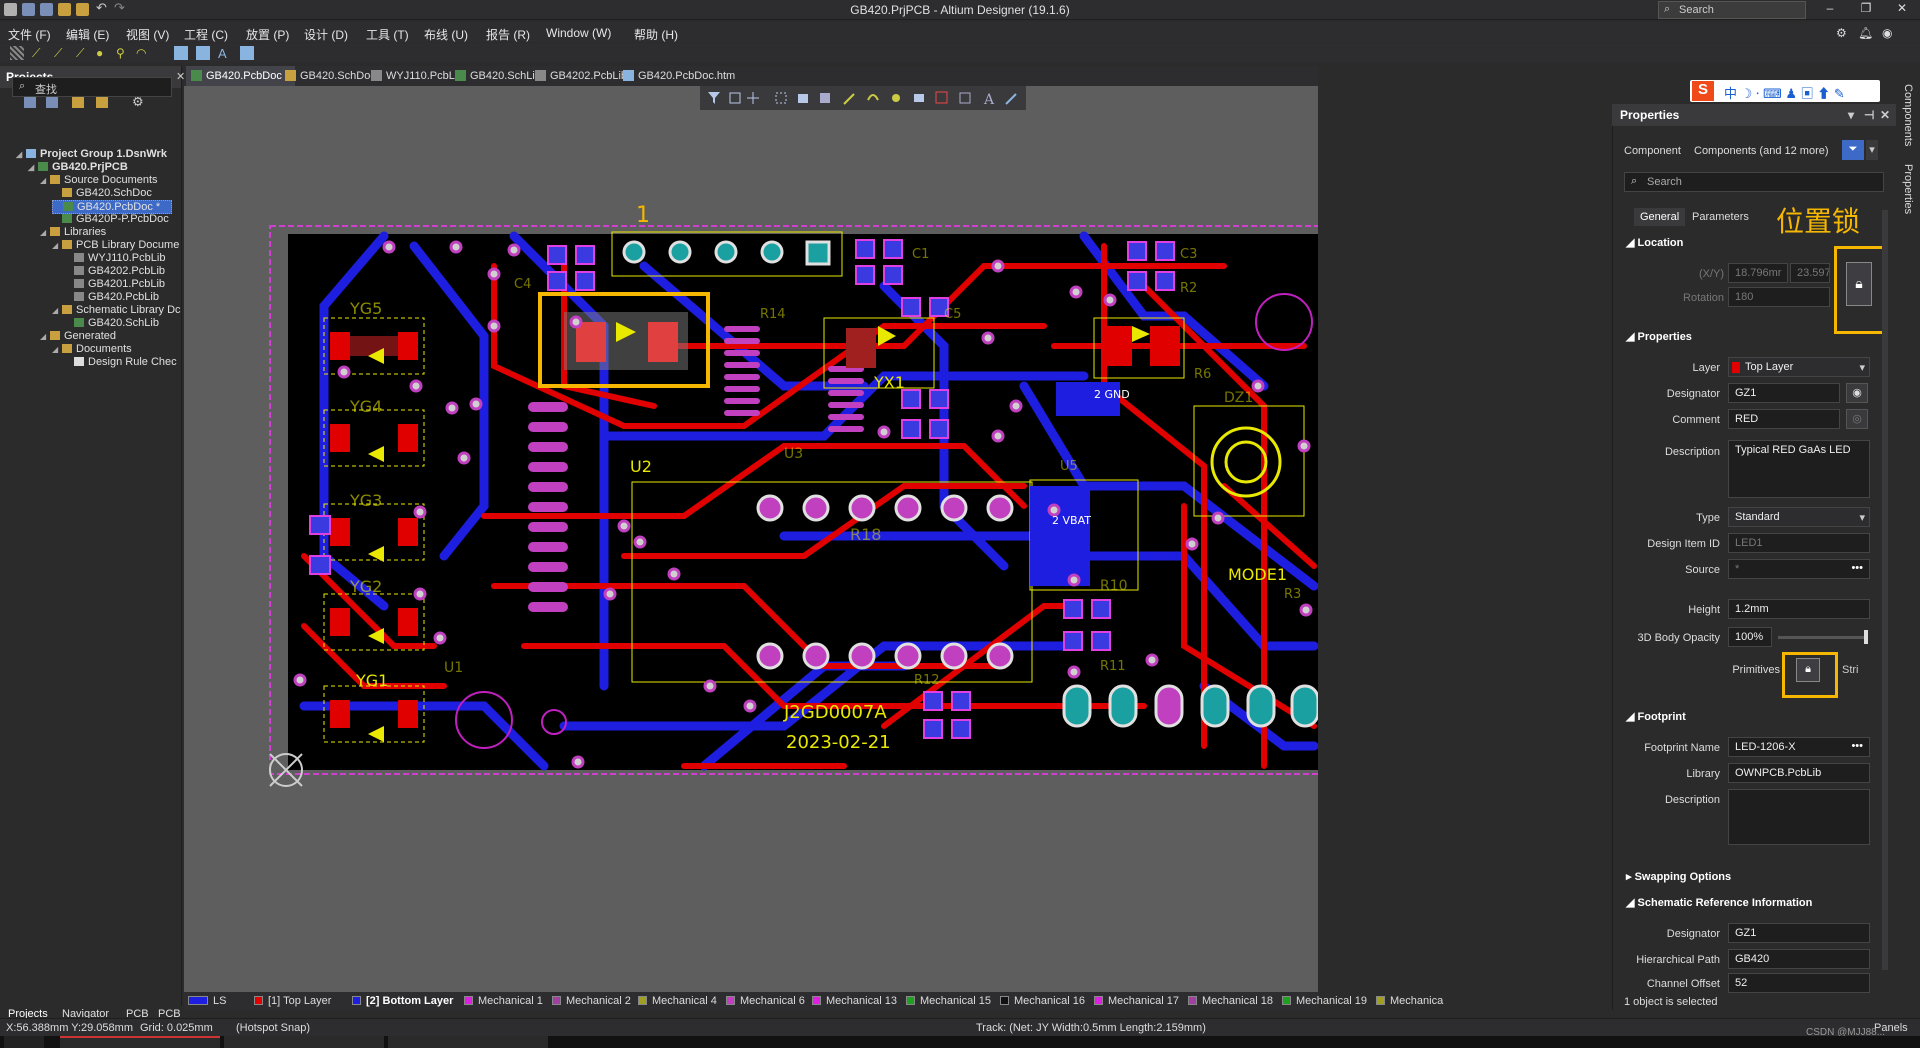  I want to click on height-field: 1.2mm, so click(1799, 609).